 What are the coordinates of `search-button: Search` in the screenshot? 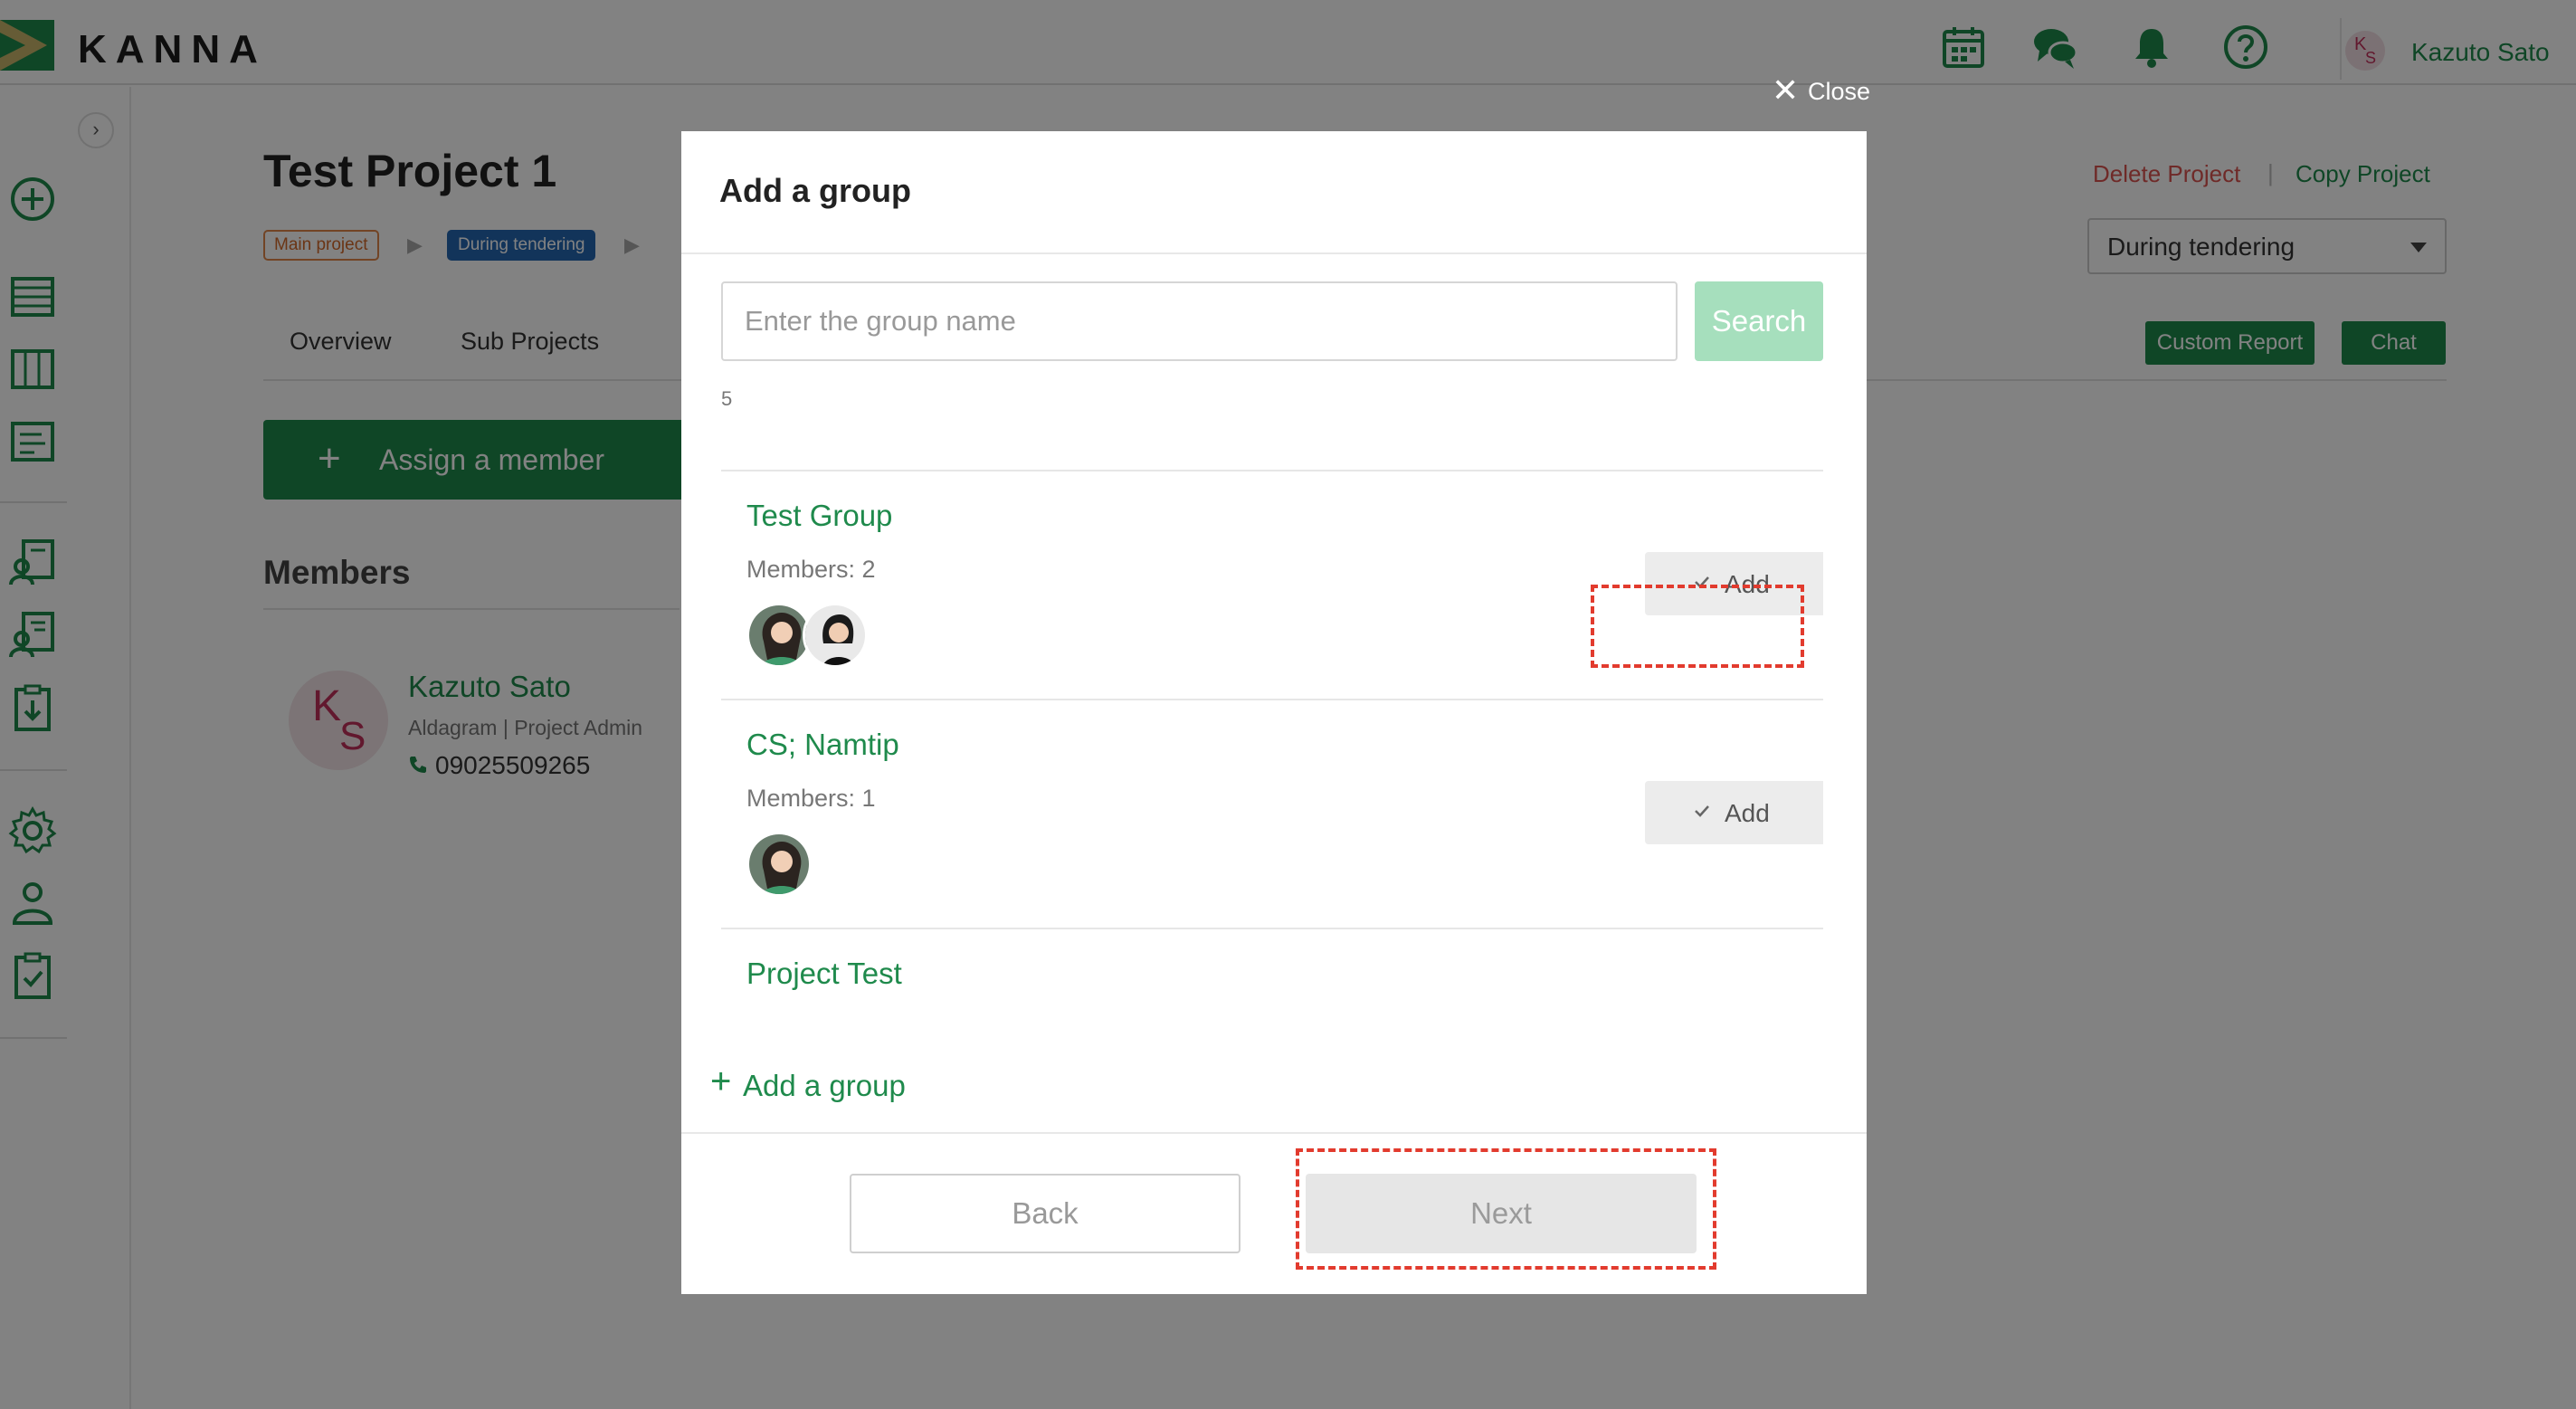 It's located at (1759, 321).